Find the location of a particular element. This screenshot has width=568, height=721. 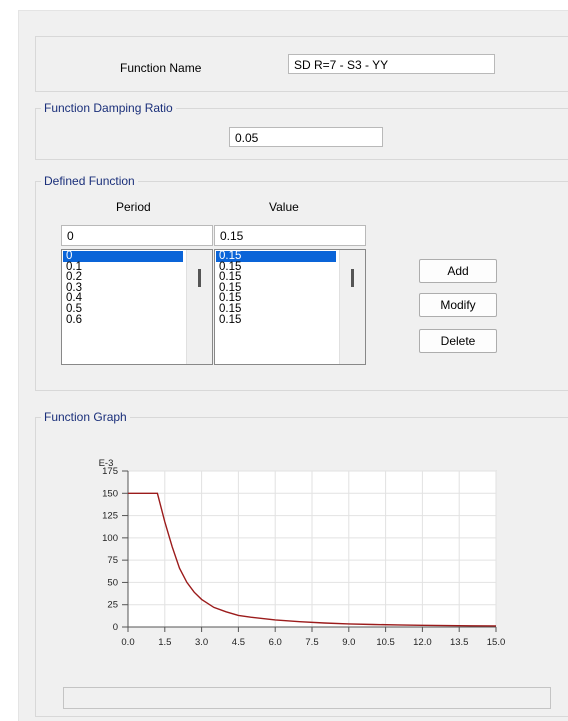

x-tick-label: 1.5 is located at coordinates (164, 642).